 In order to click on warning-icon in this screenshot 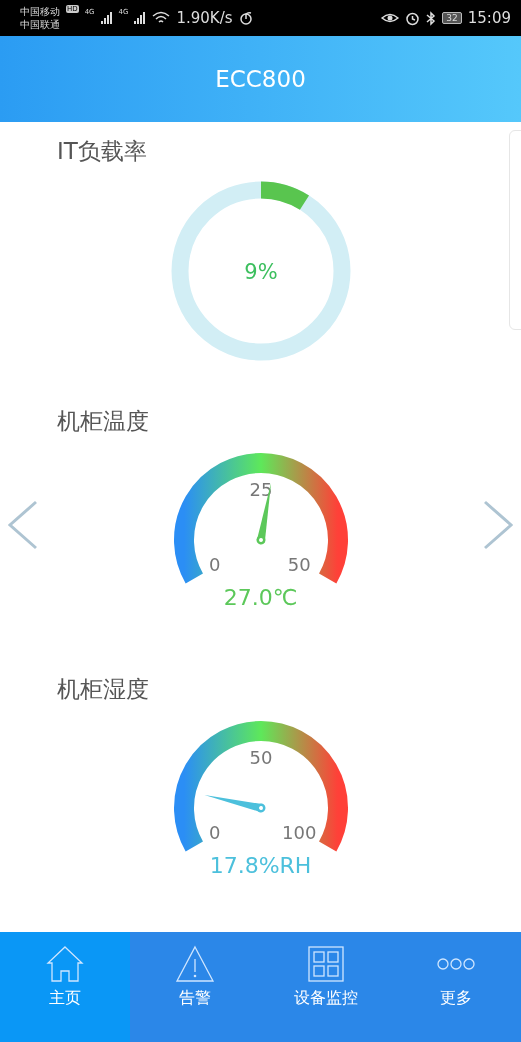, I will do `click(195, 964)`.